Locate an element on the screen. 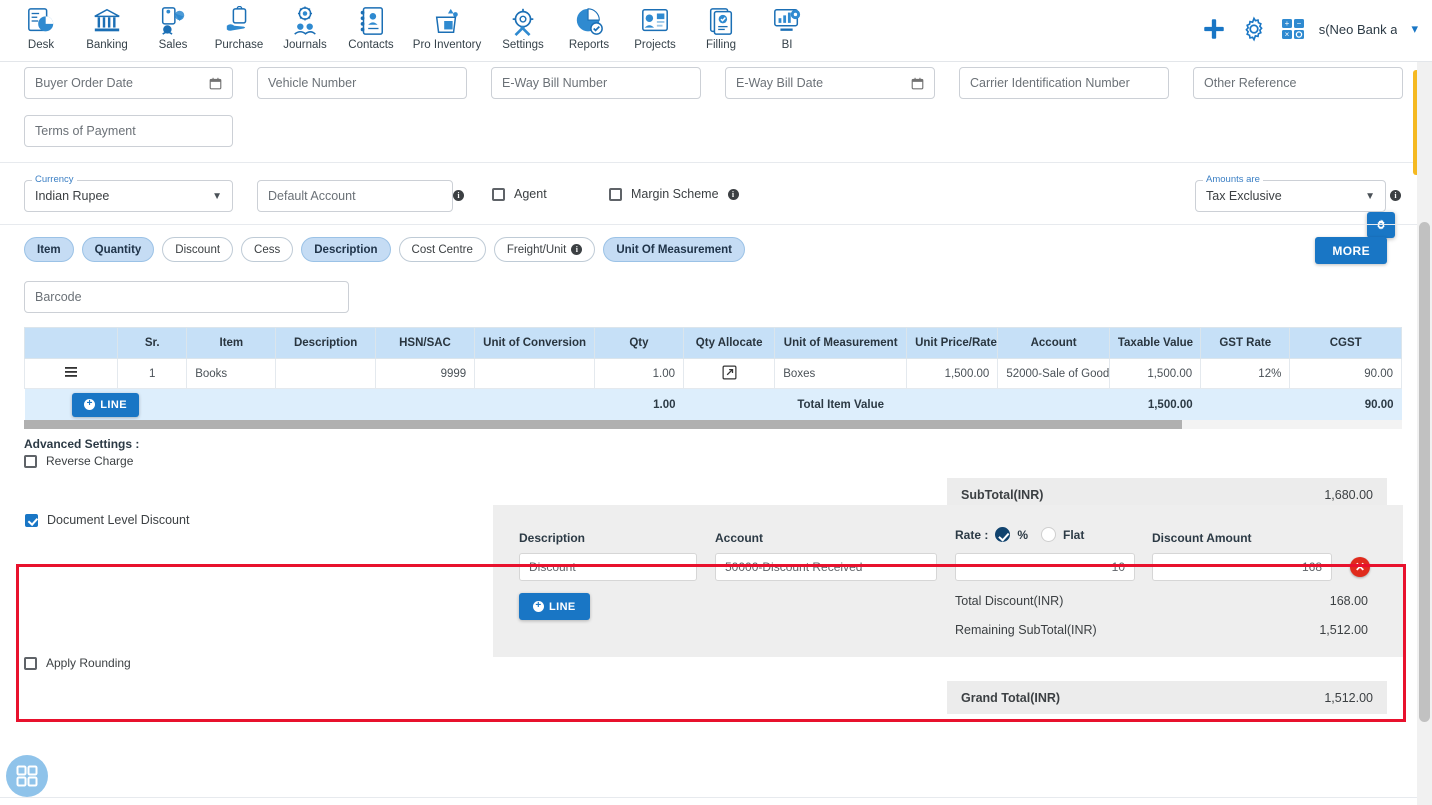  pill-item: Item is located at coordinates (49, 249).